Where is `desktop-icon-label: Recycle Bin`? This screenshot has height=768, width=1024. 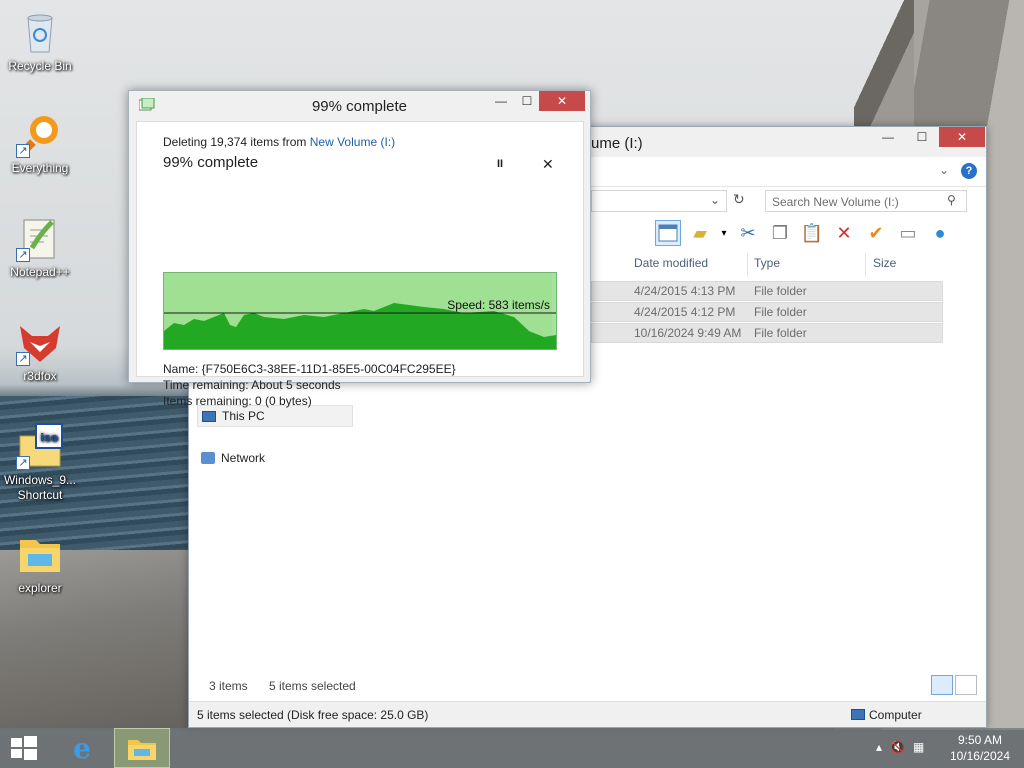
desktop-icon-label: Recycle Bin is located at coordinates (40, 66).